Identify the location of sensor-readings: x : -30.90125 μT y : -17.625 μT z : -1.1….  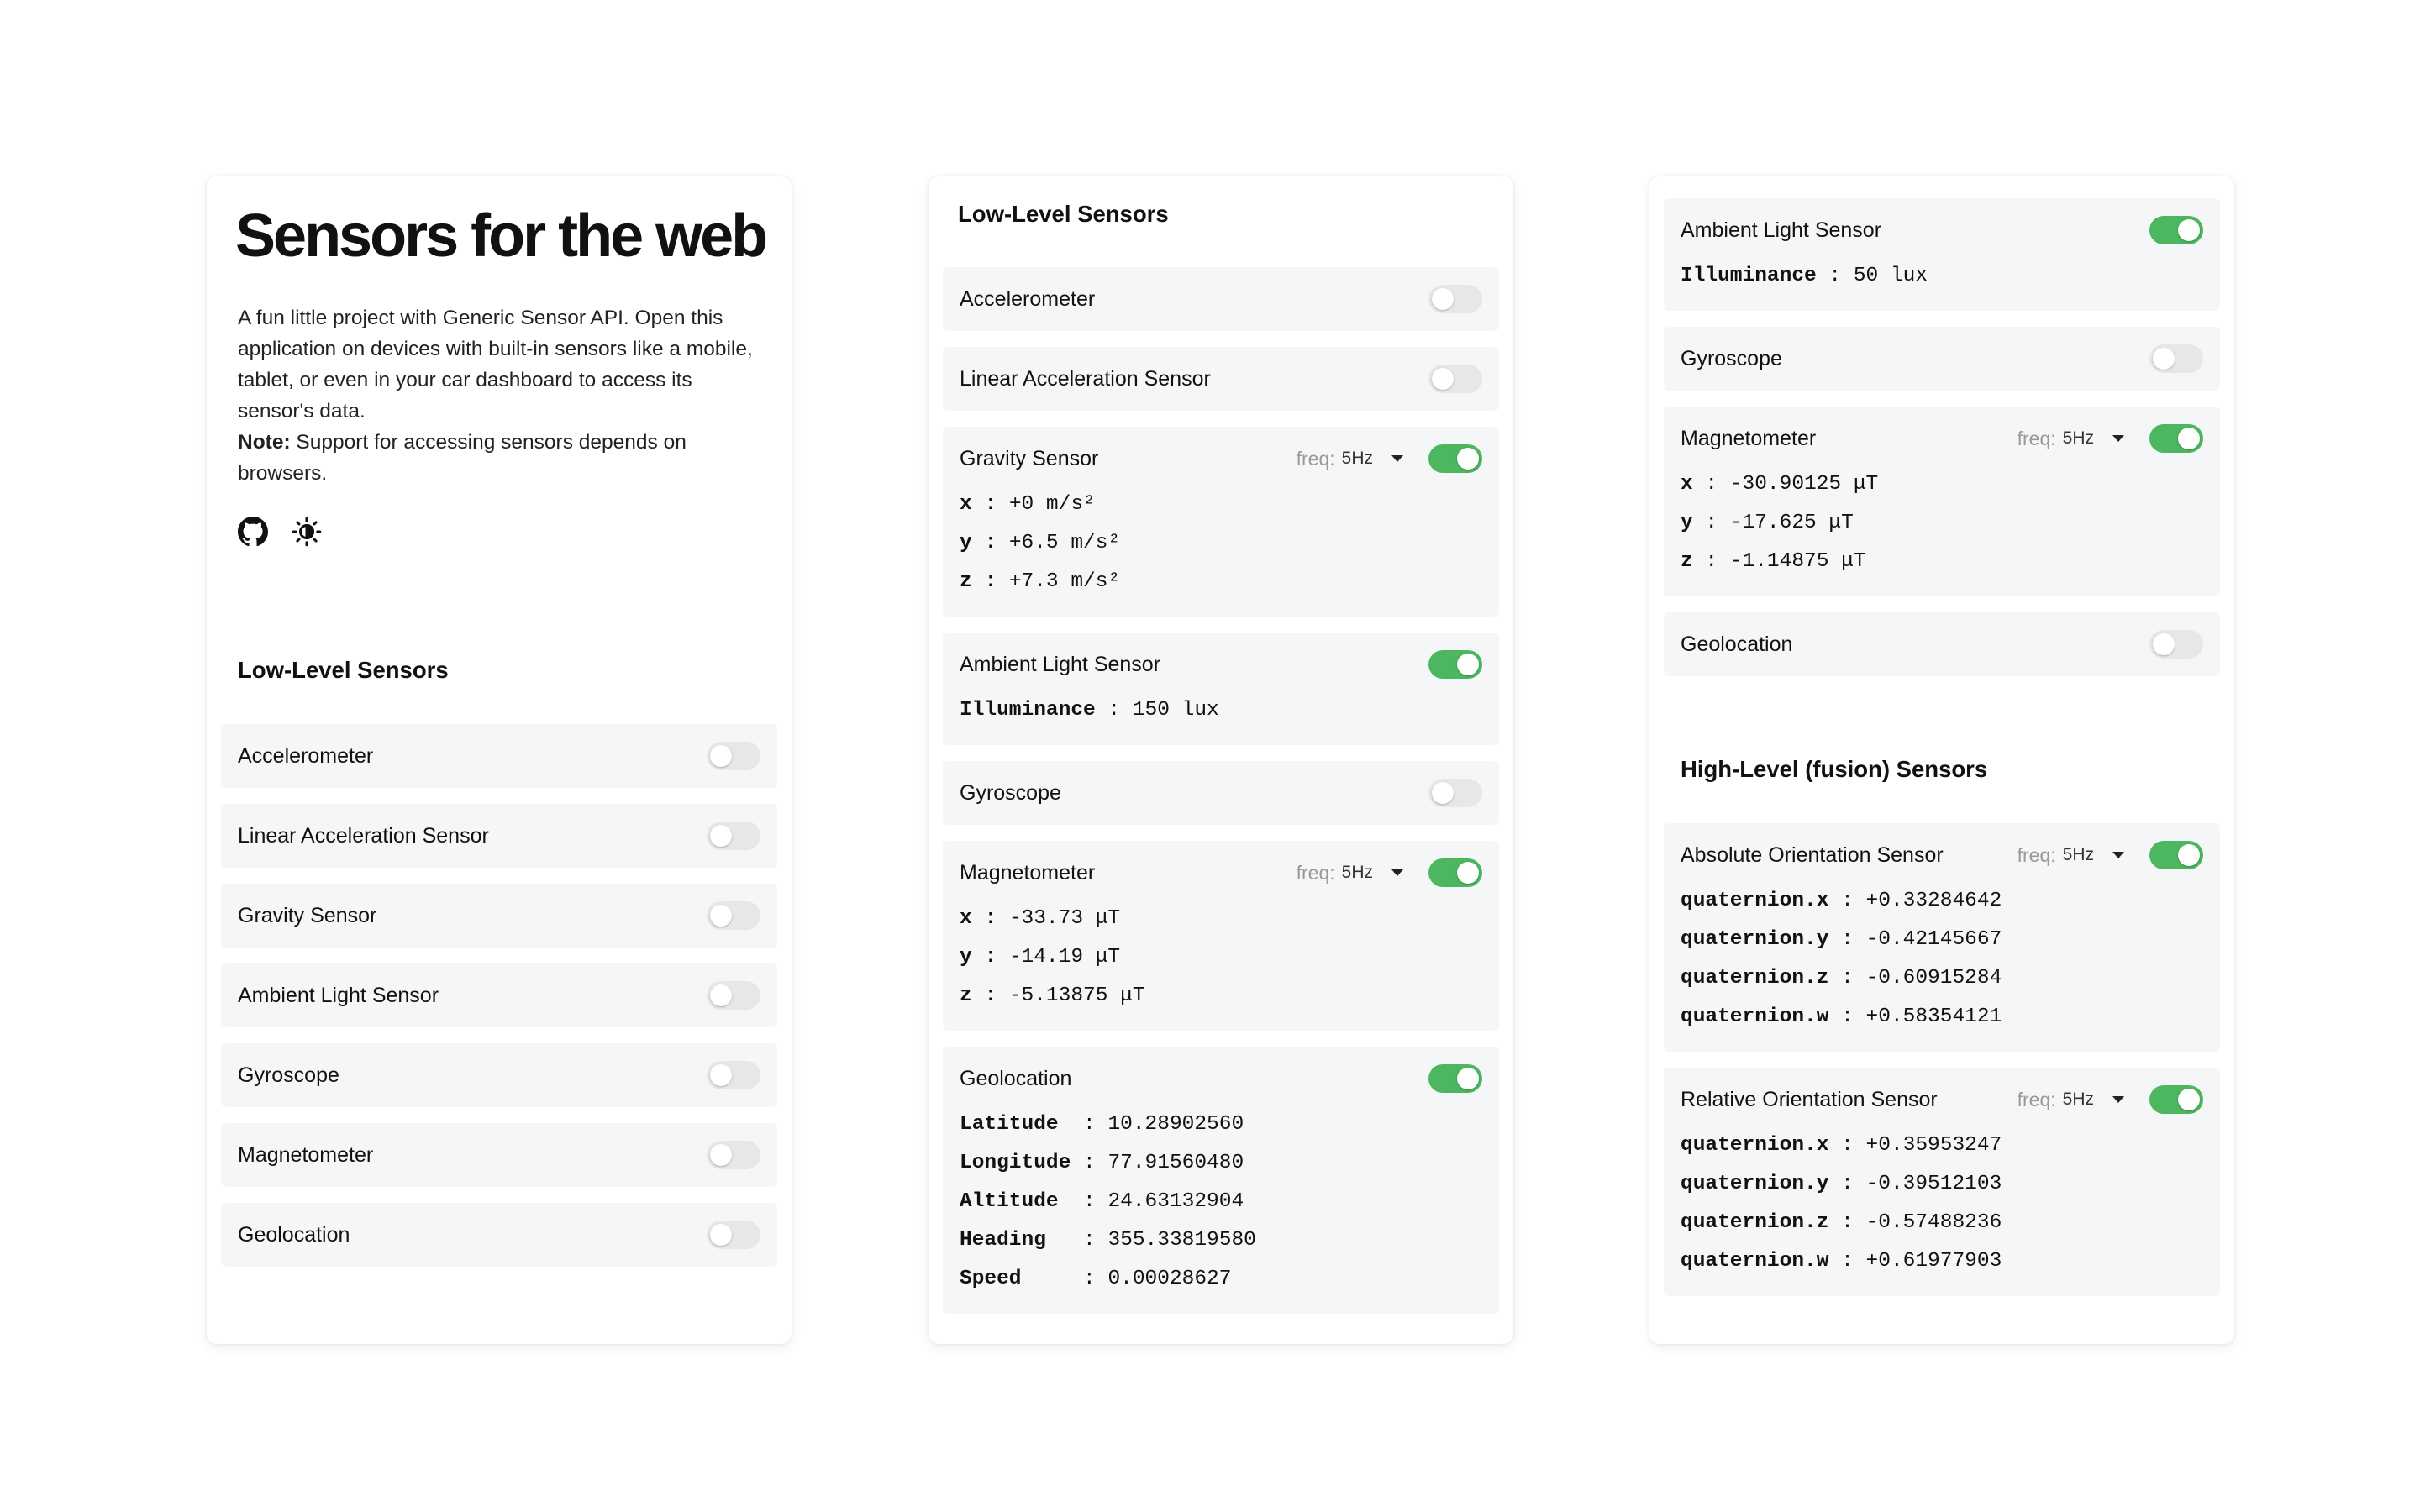
(1942, 530).